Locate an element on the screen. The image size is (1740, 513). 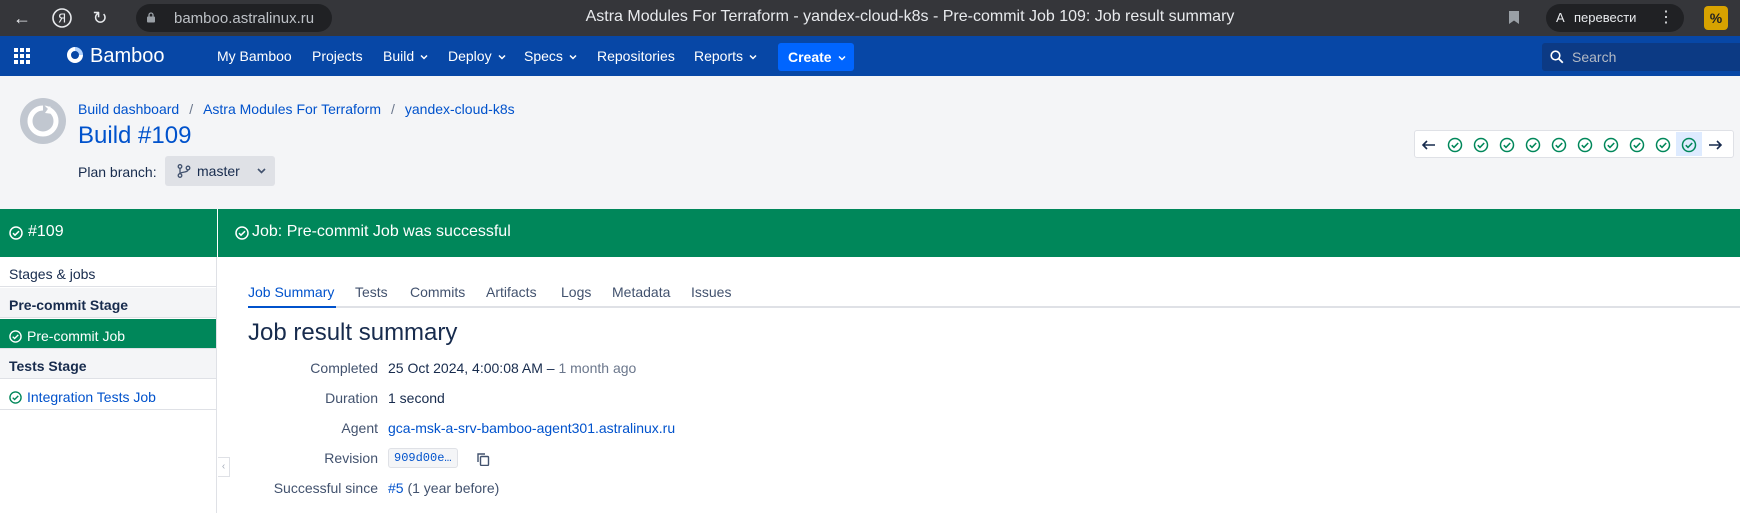
yandex-icon: Я is located at coordinates (62, 18).